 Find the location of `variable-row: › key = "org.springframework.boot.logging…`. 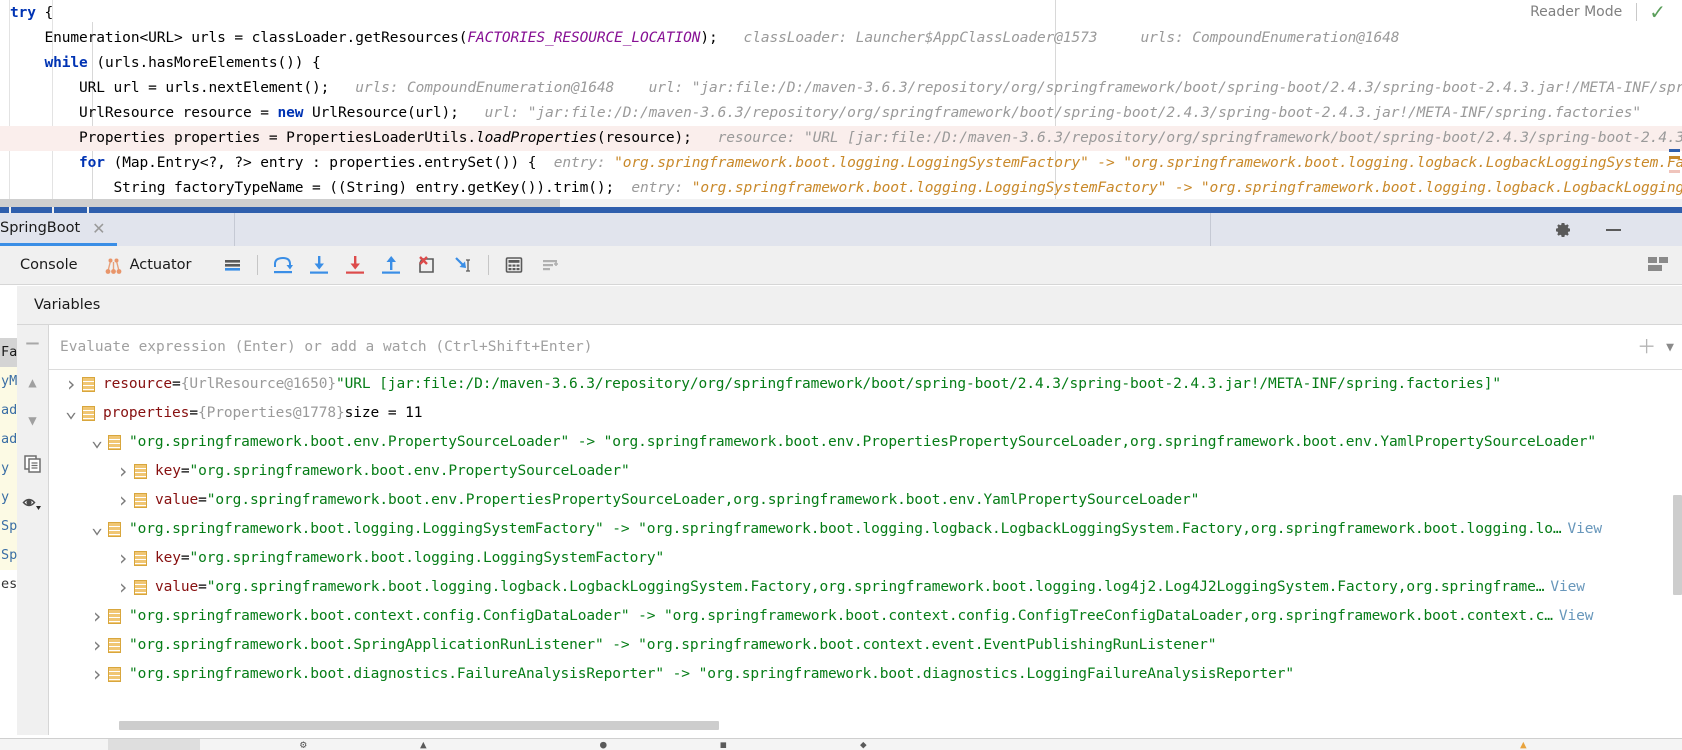

variable-row: › key = "org.springframework.boot.logging… is located at coordinates (865, 558).